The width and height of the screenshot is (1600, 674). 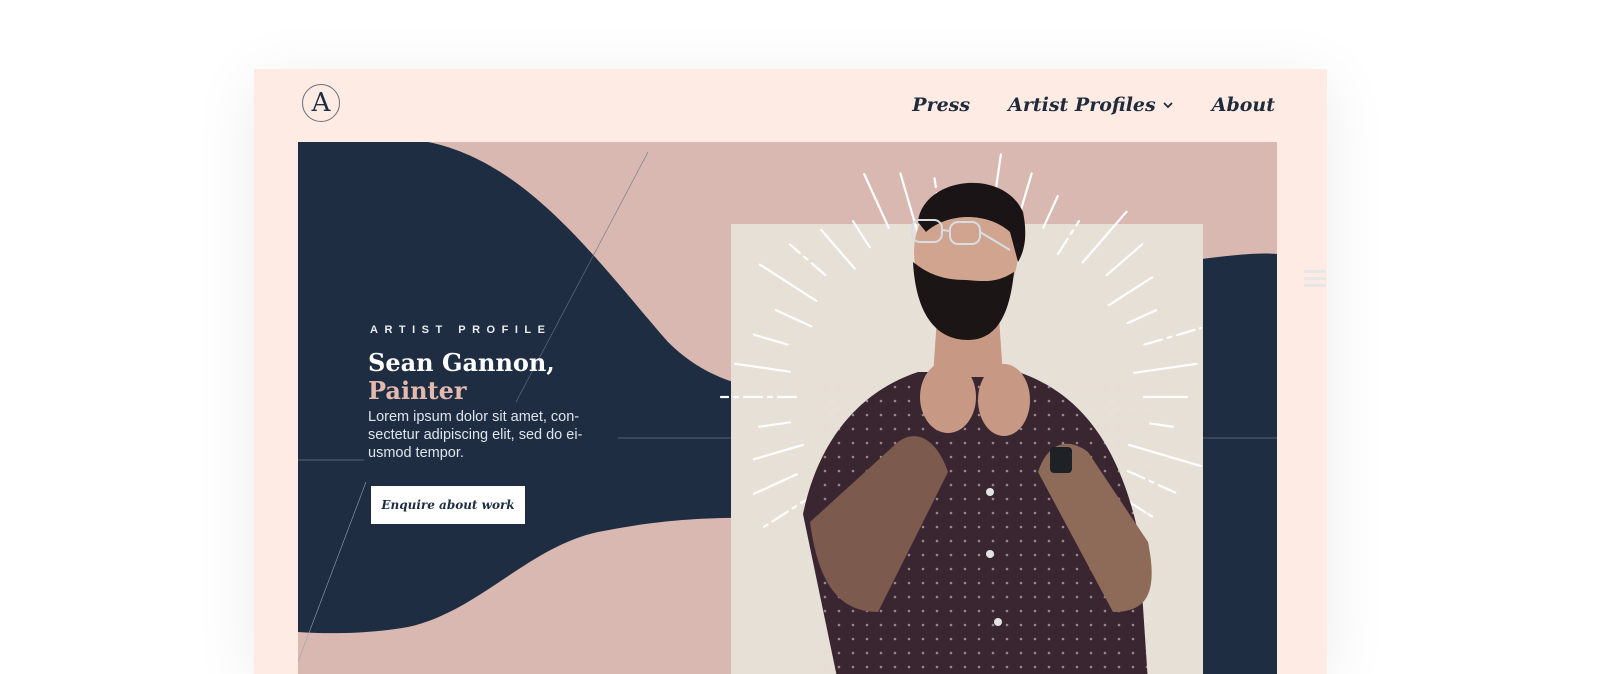 What do you see at coordinates (417, 390) in the screenshot?
I see `artist-discipline: Painter` at bounding box center [417, 390].